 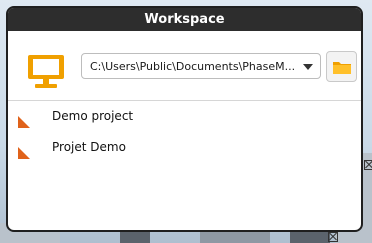 I want to click on monitor-icon, so click(x=46, y=71).